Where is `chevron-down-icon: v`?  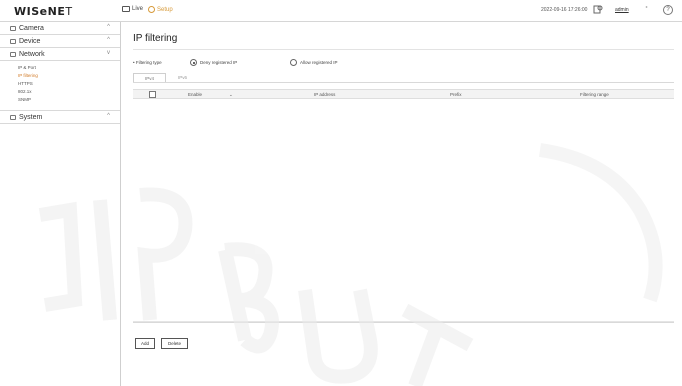
chevron-down-icon: v is located at coordinates (108, 53).